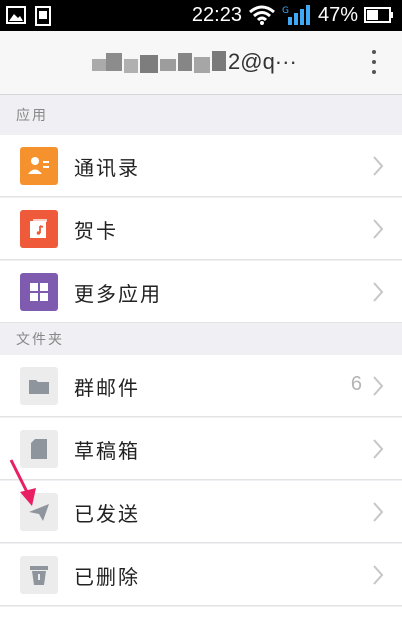 This screenshot has height=620, width=402. I want to click on screenshot-notification-icon, so click(43, 16).